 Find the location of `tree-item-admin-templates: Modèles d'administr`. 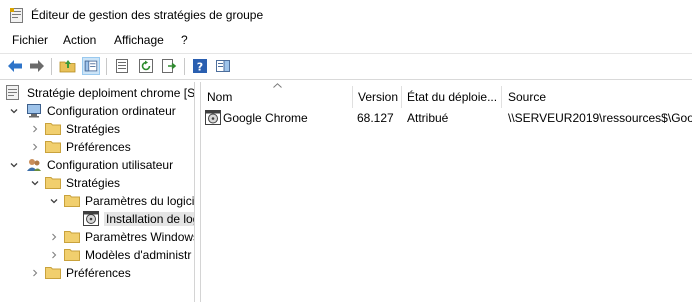

tree-item-admin-templates: Modèles d'administr is located at coordinates (97, 255).